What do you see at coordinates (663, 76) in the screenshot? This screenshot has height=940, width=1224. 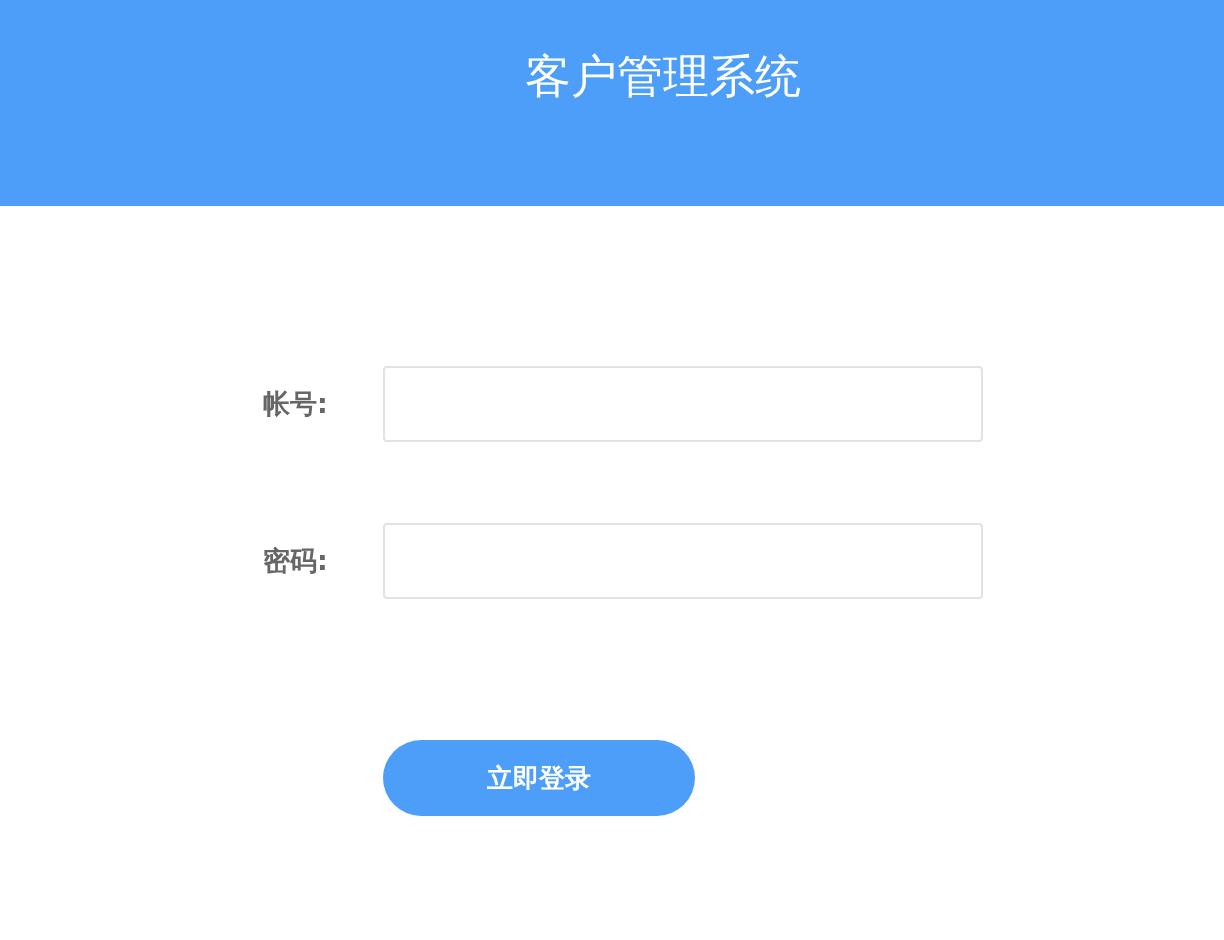 I see `app-title: 客户管理系统` at bounding box center [663, 76].